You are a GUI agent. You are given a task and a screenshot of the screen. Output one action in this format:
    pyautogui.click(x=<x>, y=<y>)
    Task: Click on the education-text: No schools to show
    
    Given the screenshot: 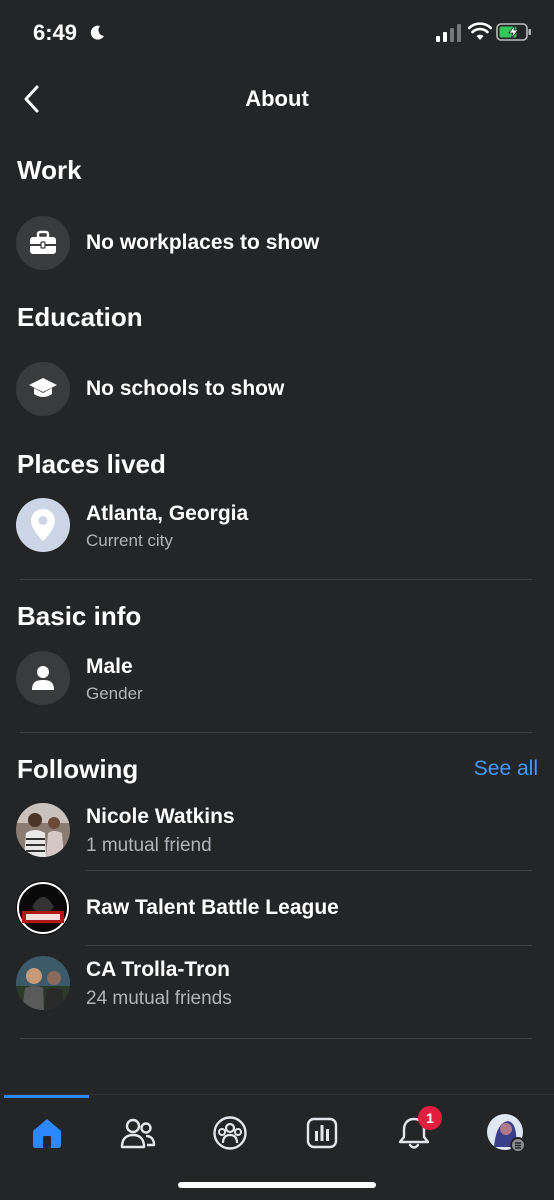 What is the action you would take?
    pyautogui.click(x=185, y=388)
    